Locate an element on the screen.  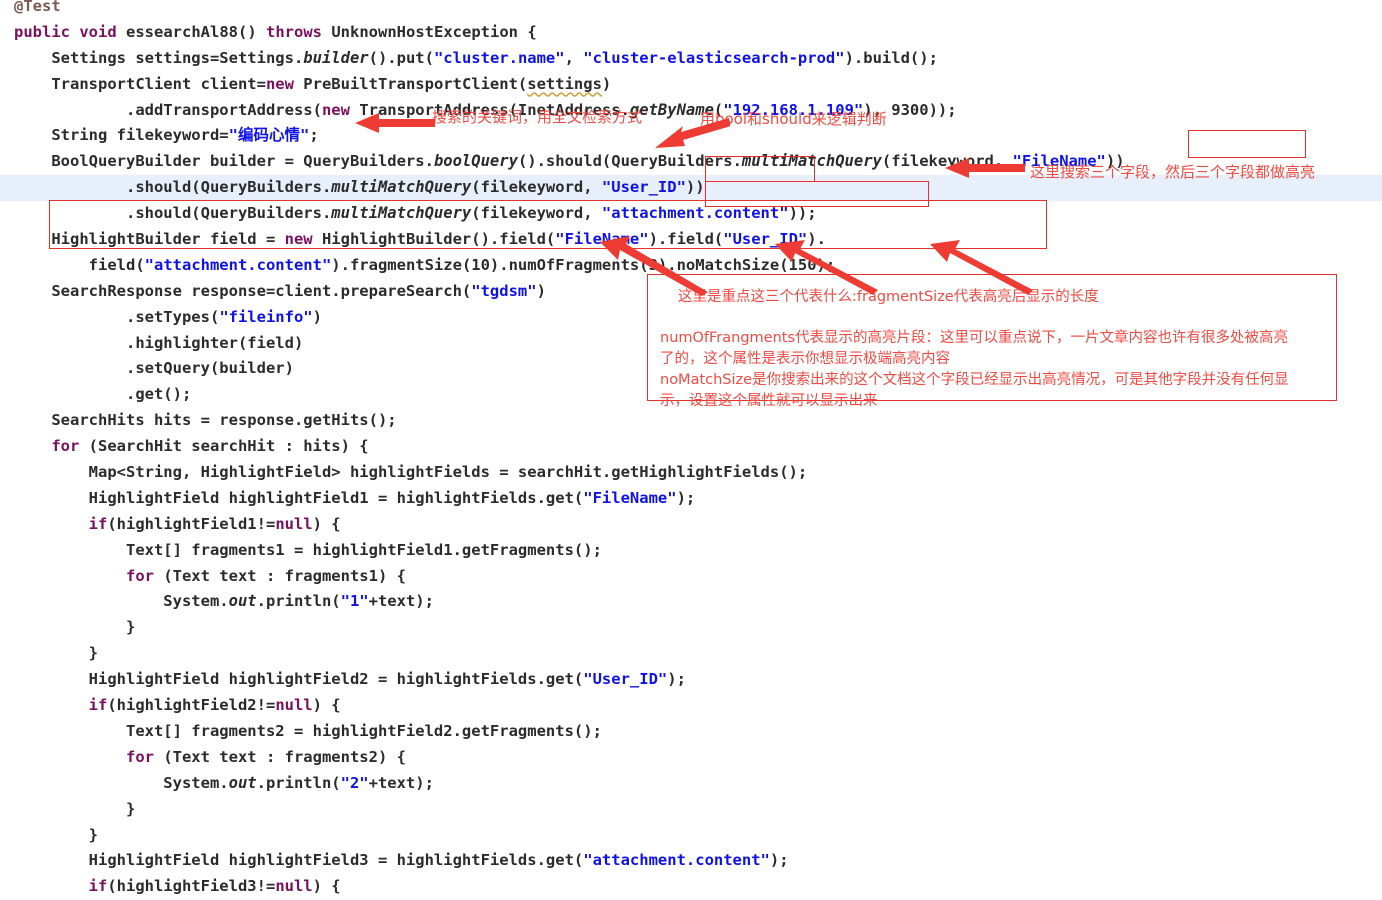
code-line: @Test is located at coordinates (691, 10).